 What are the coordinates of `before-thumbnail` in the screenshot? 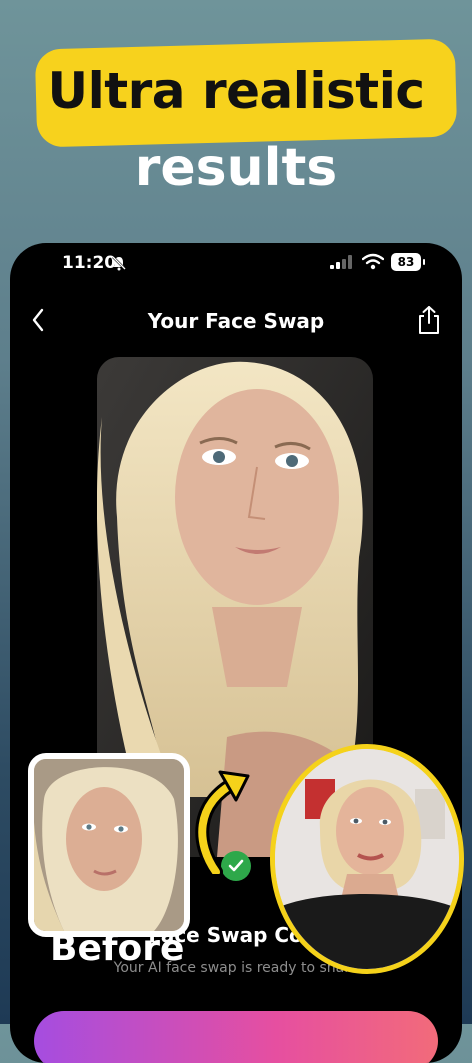 It's located at (109, 845).